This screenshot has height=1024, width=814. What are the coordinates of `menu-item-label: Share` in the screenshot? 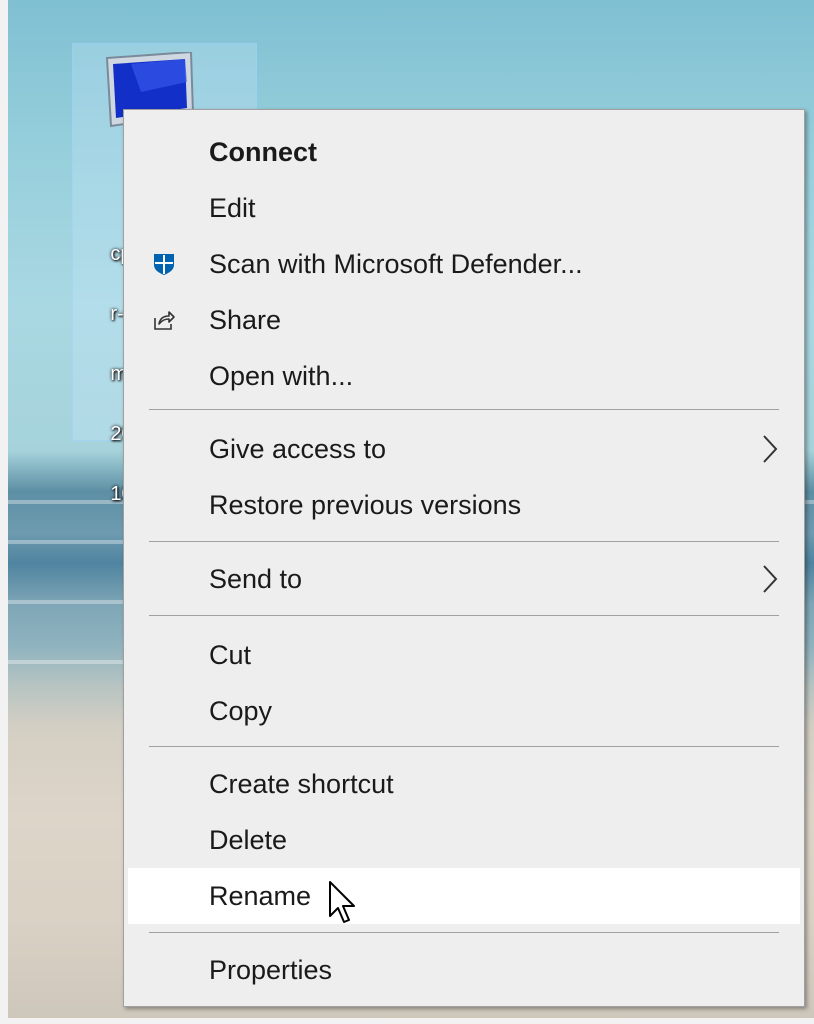 It's located at (245, 319).